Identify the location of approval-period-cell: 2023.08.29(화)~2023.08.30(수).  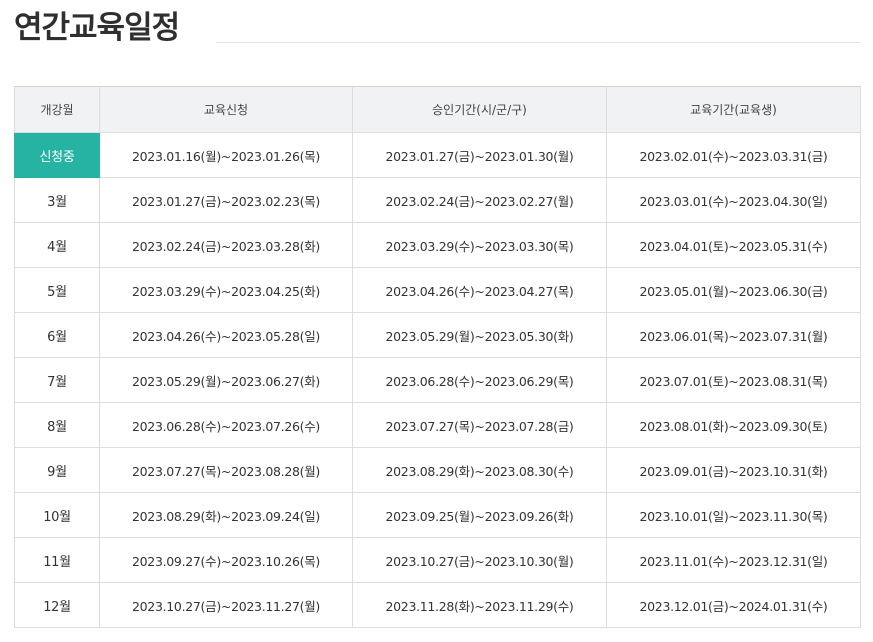
(479, 470).